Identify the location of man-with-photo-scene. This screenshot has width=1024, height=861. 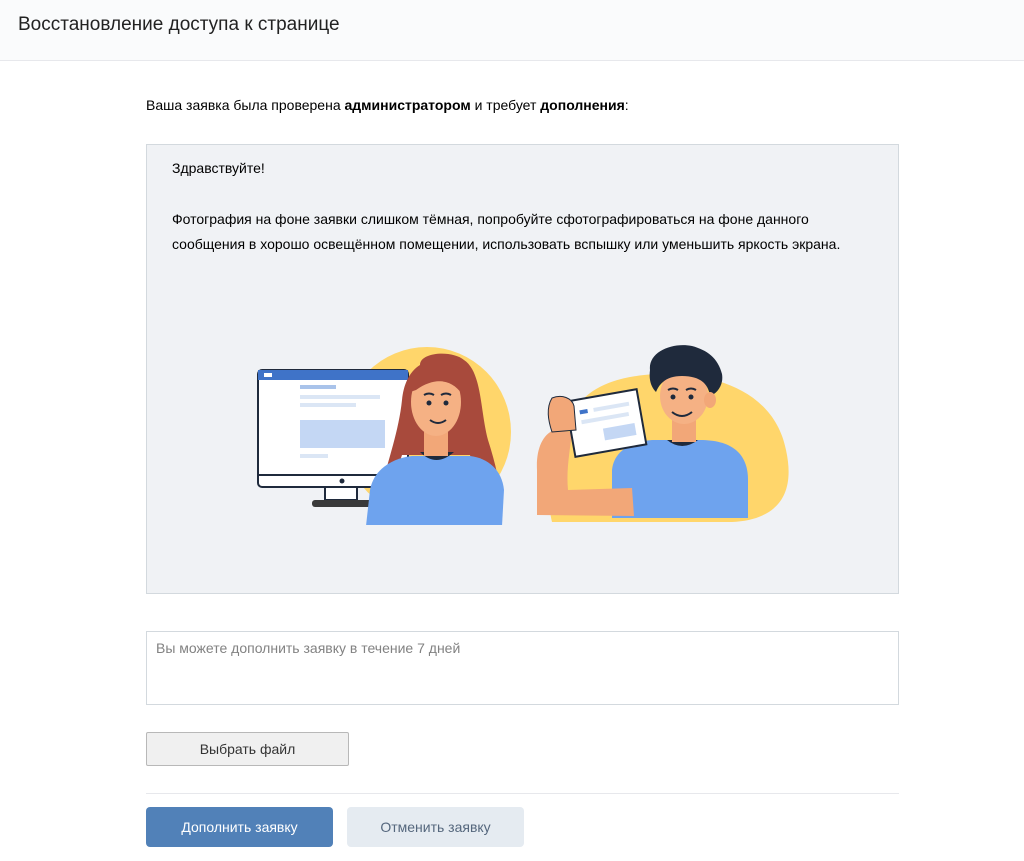
(662, 433).